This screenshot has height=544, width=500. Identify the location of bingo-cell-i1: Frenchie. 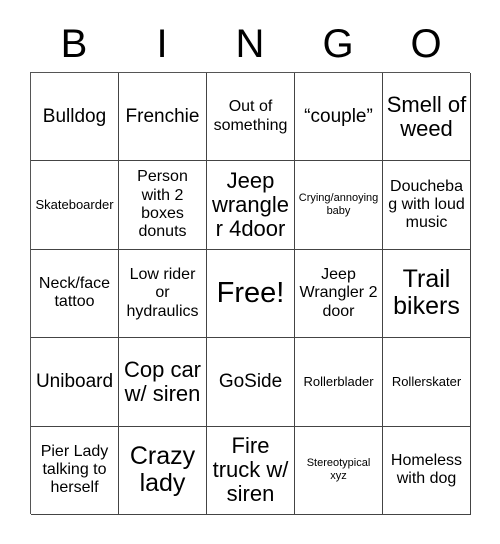
(163, 117).